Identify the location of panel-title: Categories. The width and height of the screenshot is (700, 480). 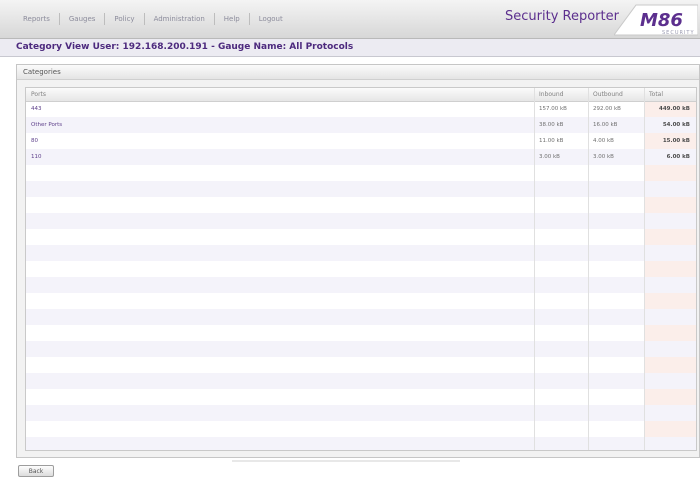
(42, 72).